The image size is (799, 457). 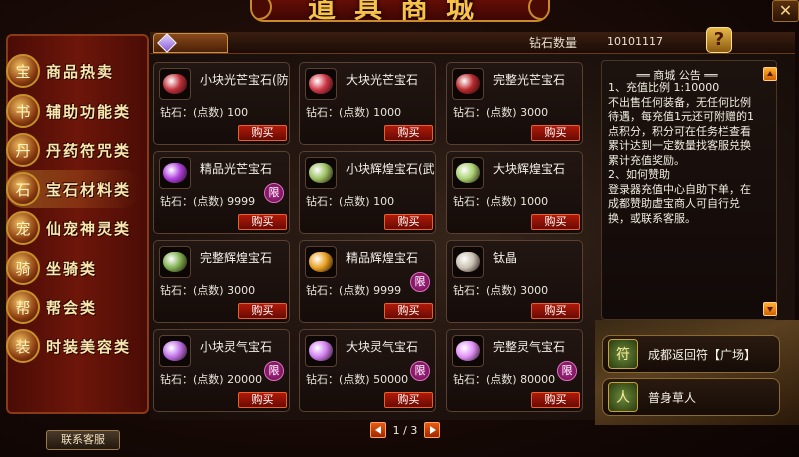 What do you see at coordinates (529, 347) in the screenshot?
I see `product-name: 完整灵气宝石` at bounding box center [529, 347].